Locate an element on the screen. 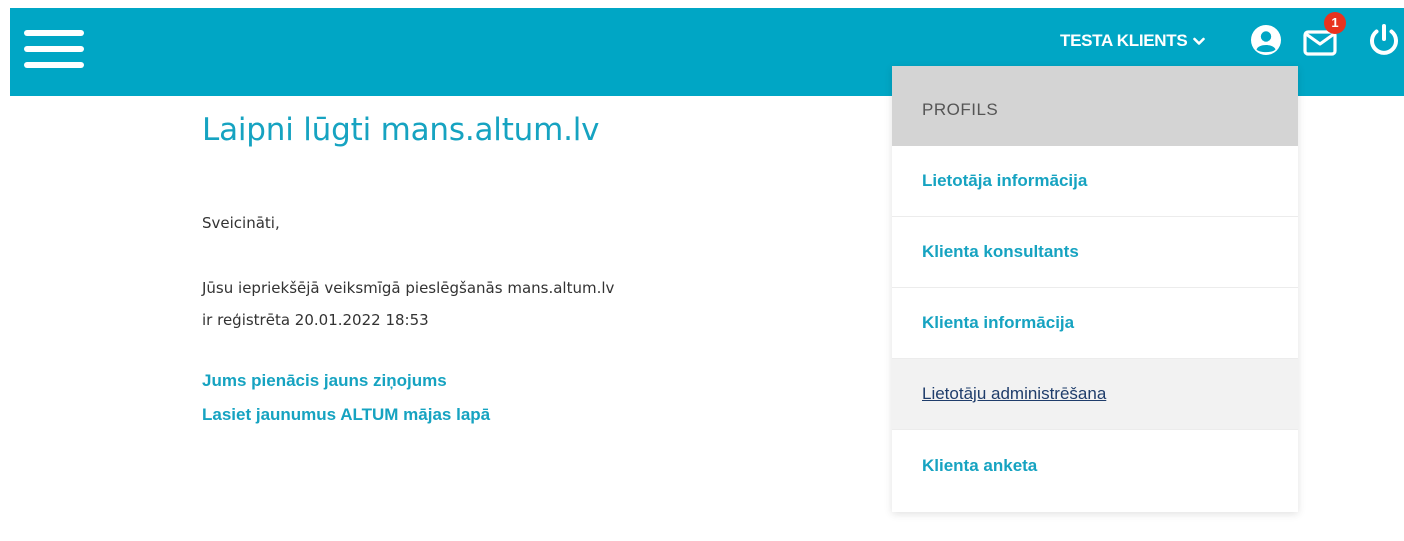 The width and height of the screenshot is (1404, 541). menu-item-label: Lietotāja informācija is located at coordinates (1005, 180).